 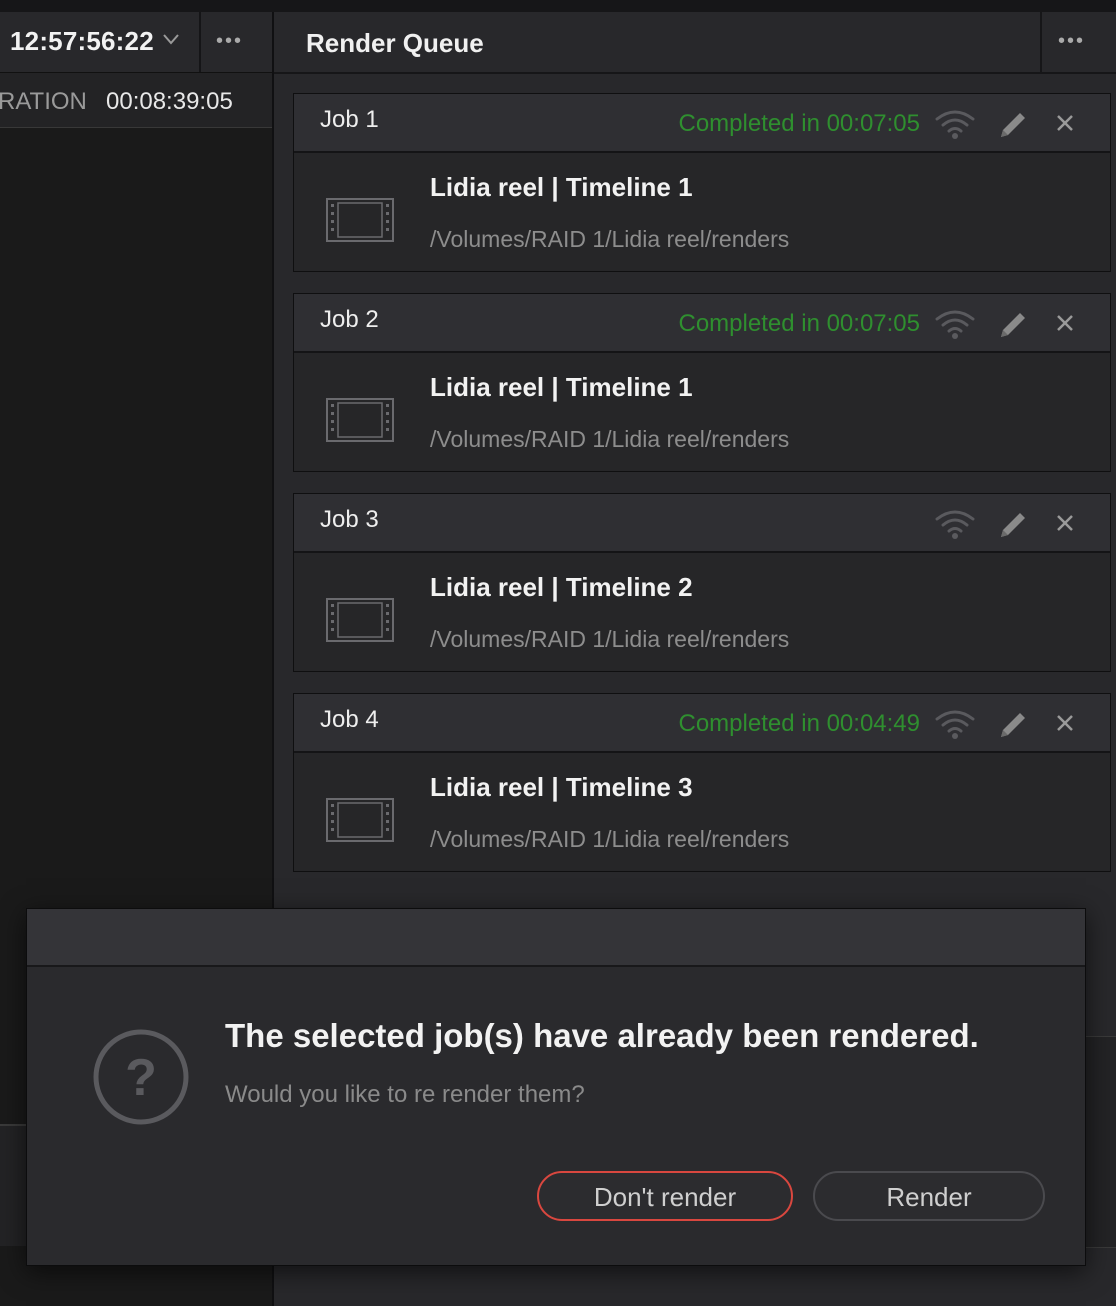 I want to click on job-header: Job 3, so click(x=702, y=523).